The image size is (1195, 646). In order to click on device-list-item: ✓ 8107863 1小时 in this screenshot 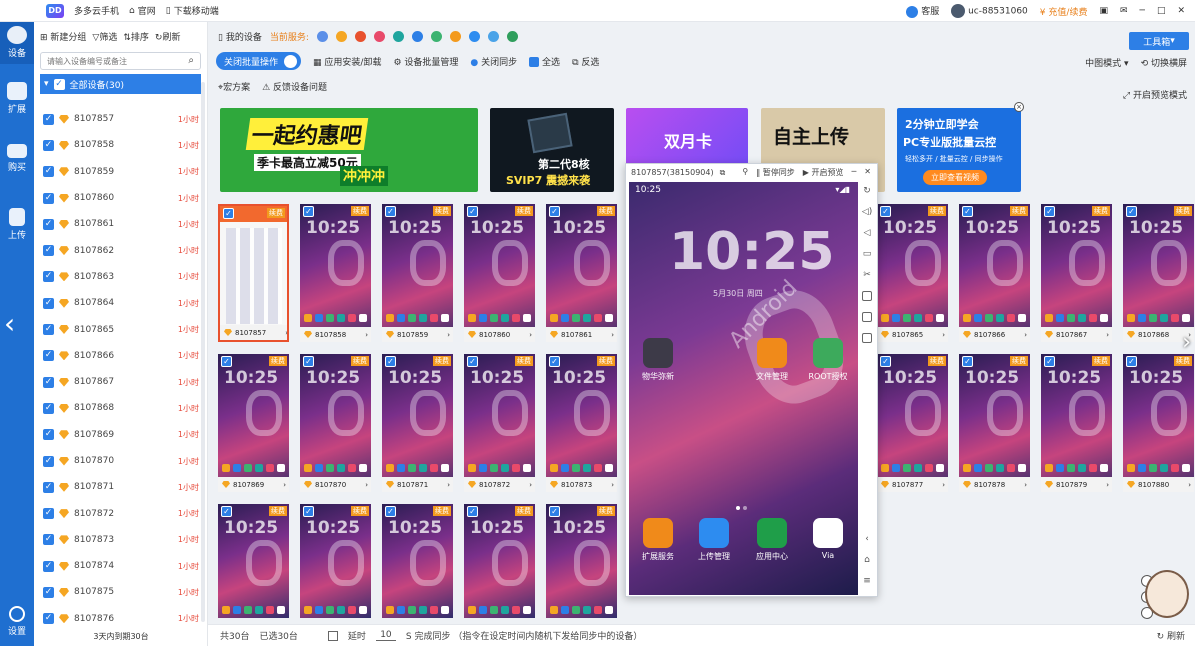, I will do `click(121, 277)`.